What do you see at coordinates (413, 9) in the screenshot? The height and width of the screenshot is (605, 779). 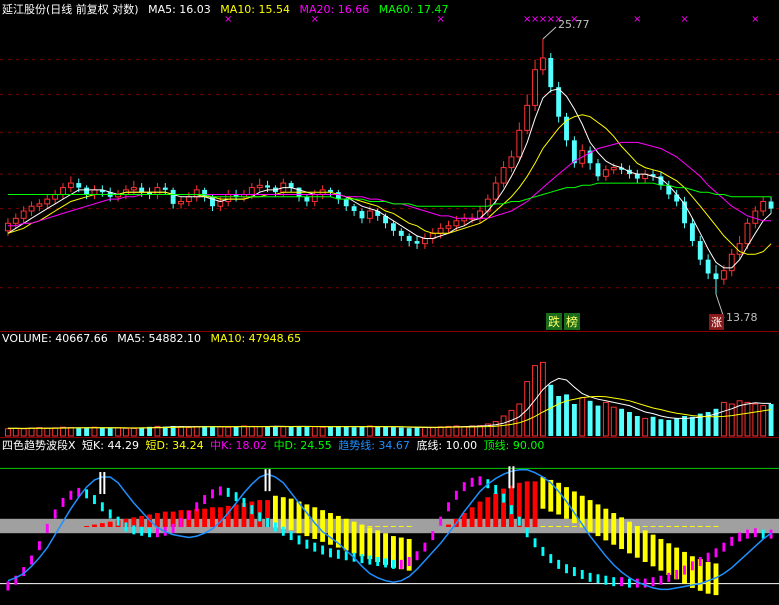 I see `ma60-value: MA60: 17.47` at bounding box center [413, 9].